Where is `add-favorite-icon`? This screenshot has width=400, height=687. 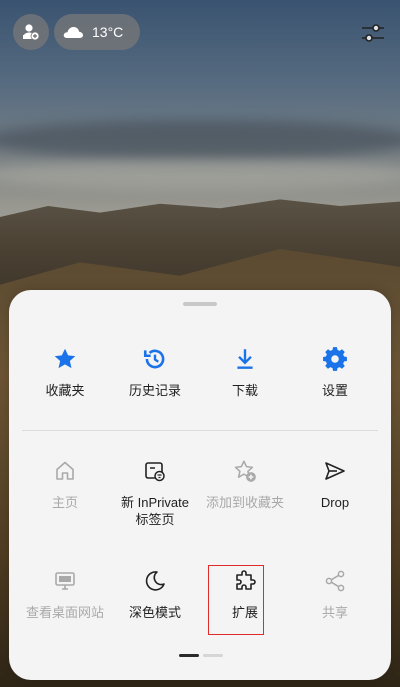 add-favorite-icon is located at coordinates (245, 471).